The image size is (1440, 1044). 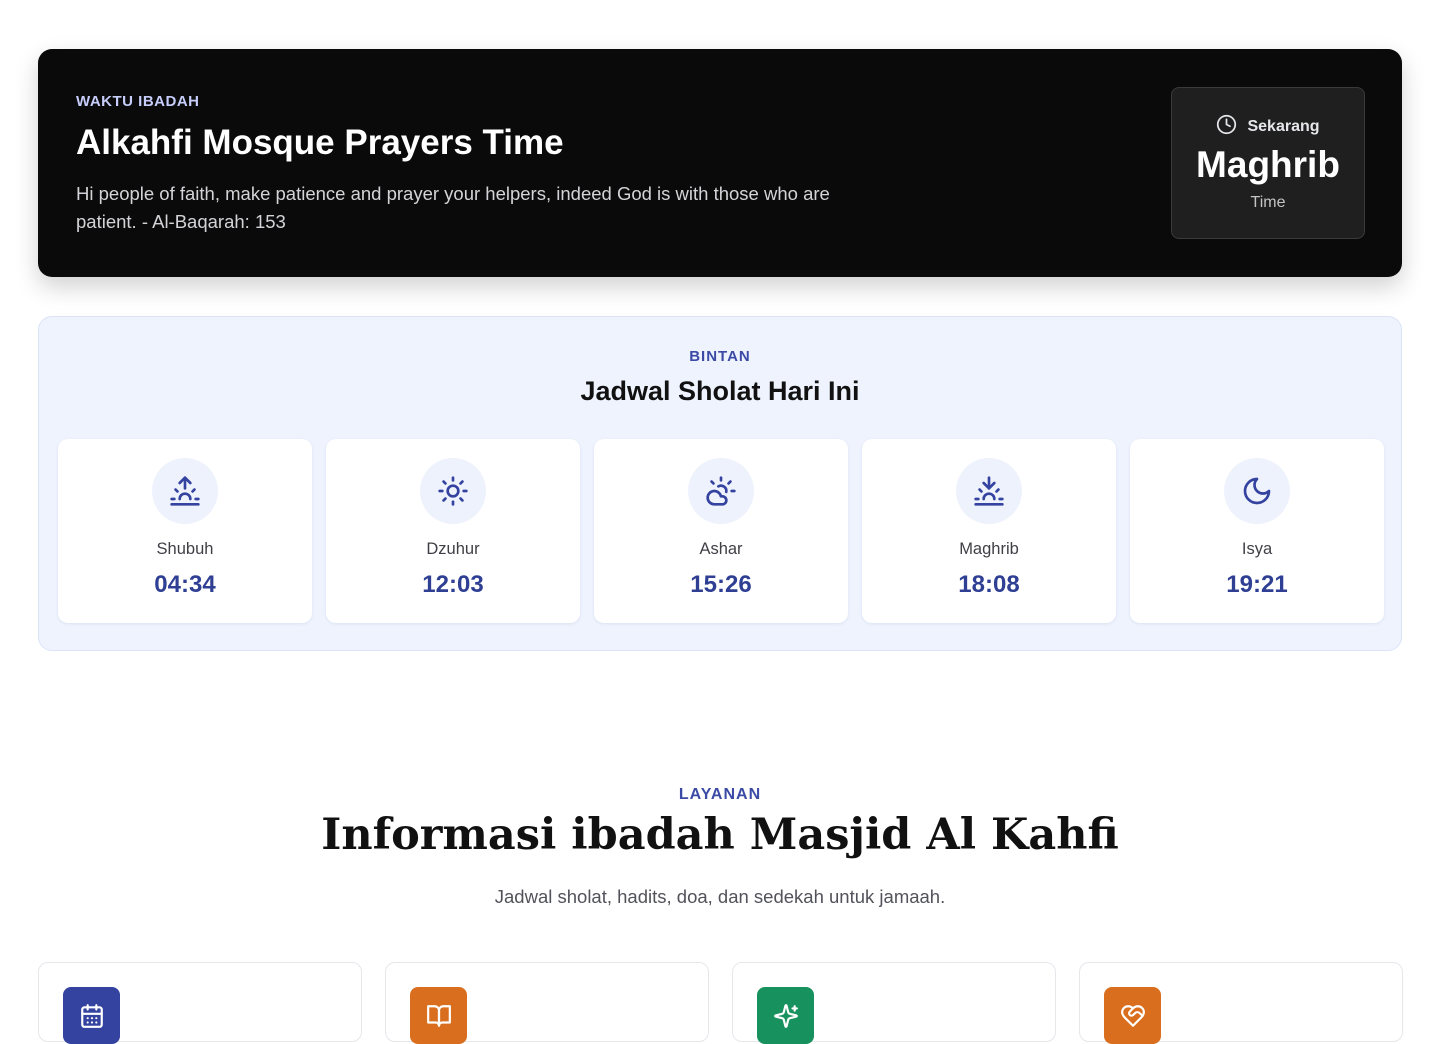 What do you see at coordinates (721, 491) in the screenshot?
I see `cloud-sun-icon` at bounding box center [721, 491].